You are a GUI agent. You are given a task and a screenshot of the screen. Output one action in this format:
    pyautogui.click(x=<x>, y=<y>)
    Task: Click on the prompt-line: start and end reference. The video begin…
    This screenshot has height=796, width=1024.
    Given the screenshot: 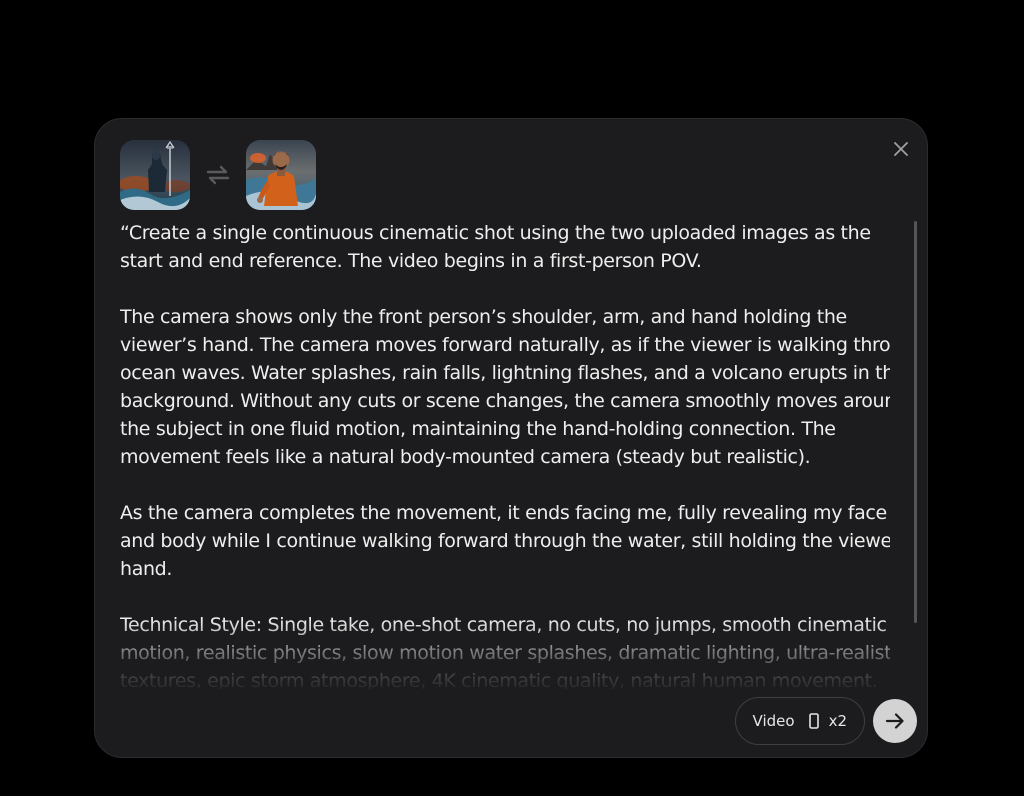 What is the action you would take?
    pyautogui.click(x=411, y=261)
    